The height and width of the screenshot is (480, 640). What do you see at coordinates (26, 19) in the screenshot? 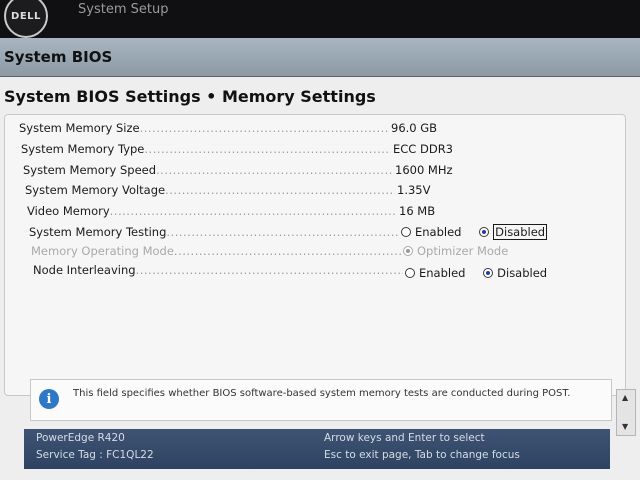
I see `dell-logo: DELL` at bounding box center [26, 19].